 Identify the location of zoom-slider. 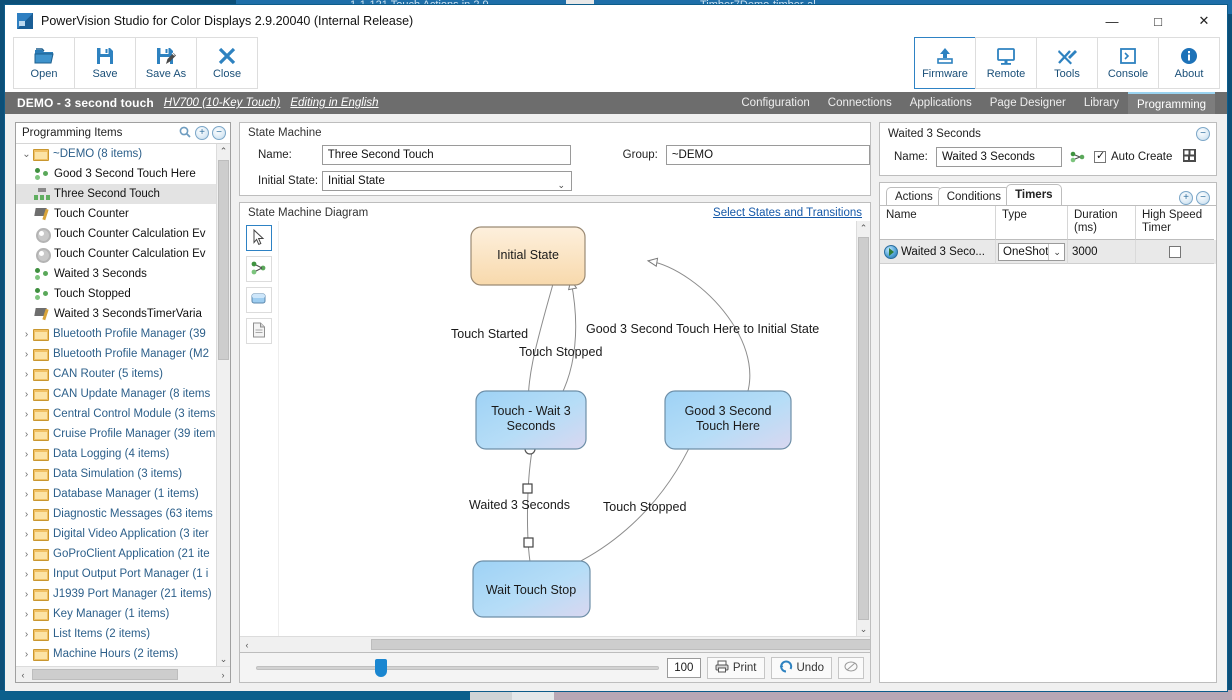
(457, 668).